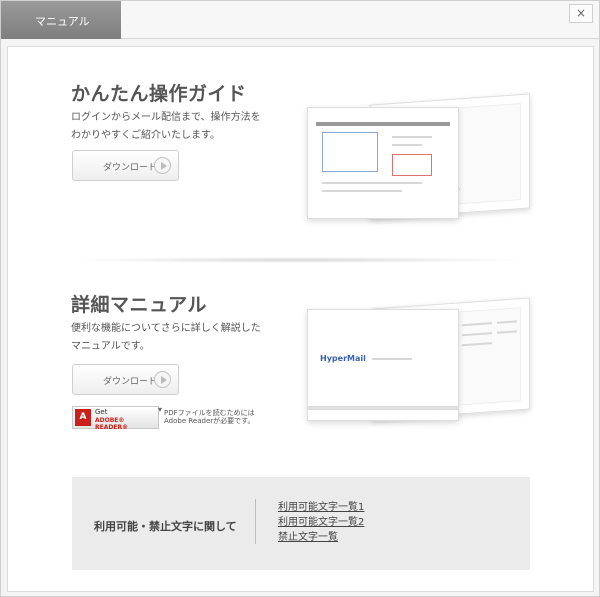 Image resolution: width=600 pixels, height=597 pixels. Describe the element at coordinates (581, 13) in the screenshot. I see `close-button: ×` at that location.